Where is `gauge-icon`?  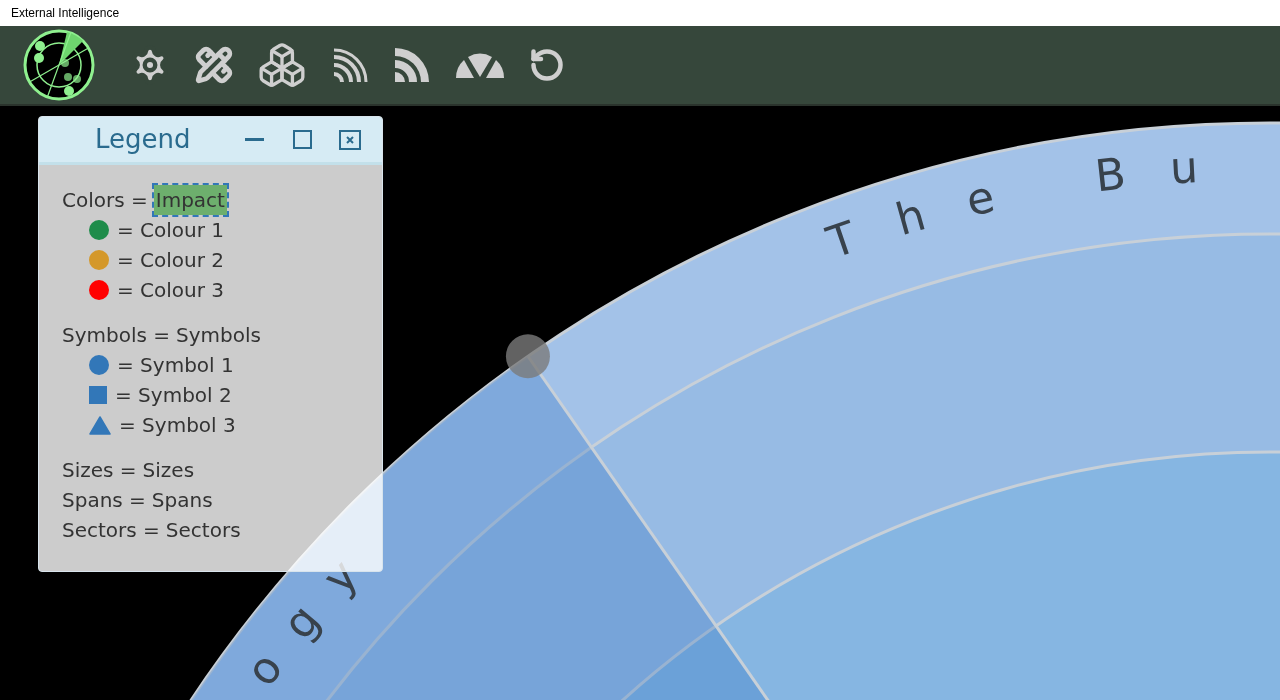
gauge-icon is located at coordinates (480, 65).